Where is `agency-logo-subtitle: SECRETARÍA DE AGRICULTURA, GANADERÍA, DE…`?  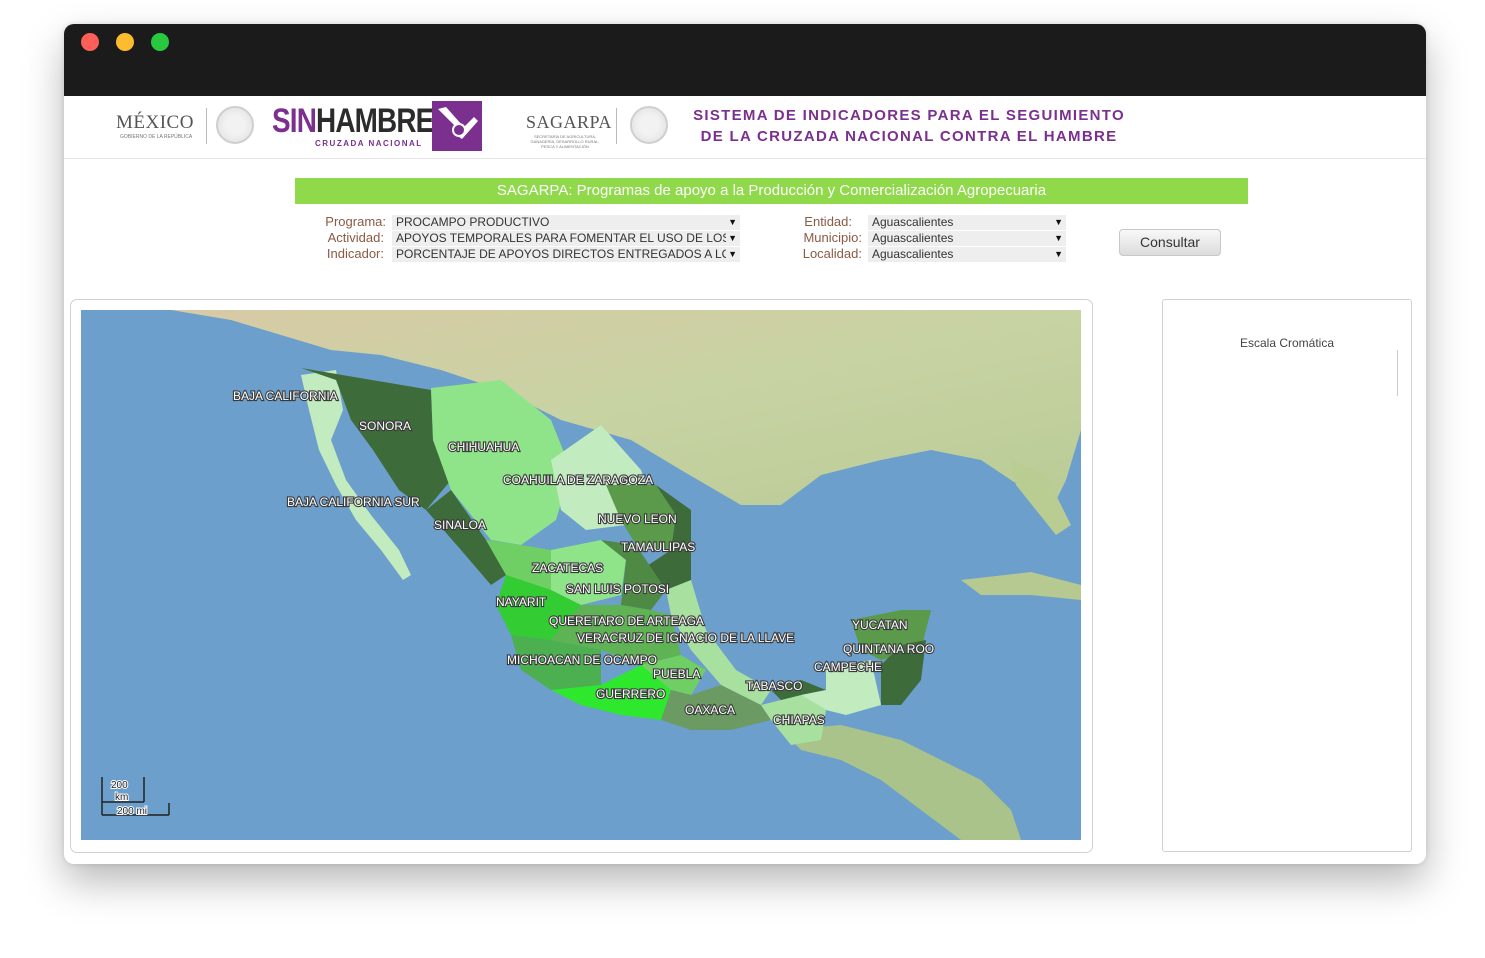 agency-logo-subtitle: SECRETARÍA DE AGRICULTURA, GANADERÍA, DE… is located at coordinates (565, 141).